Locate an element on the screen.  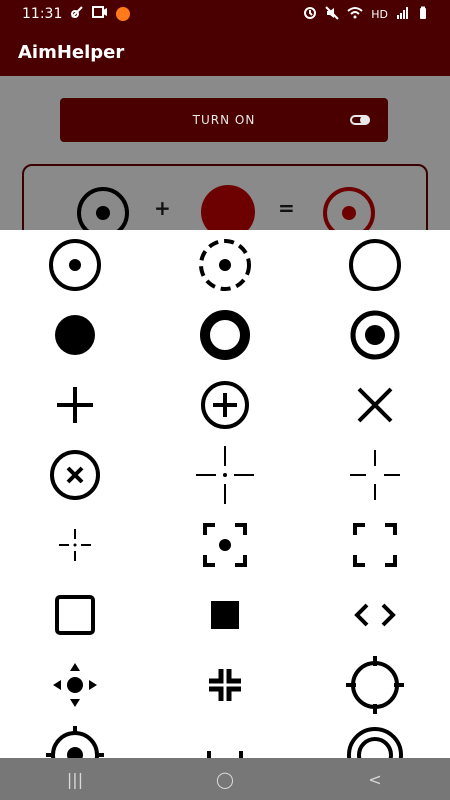
crosshair-option-brackets is located at coordinates (375, 545).